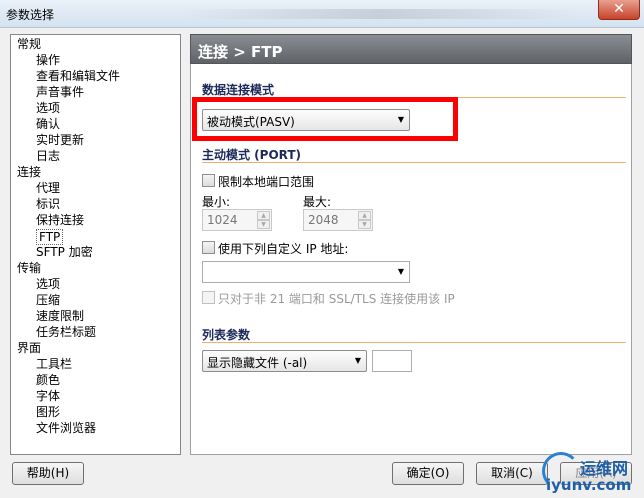 This screenshot has width=644, height=498. Describe the element at coordinates (29, 44) in the screenshot. I see `tree-category: 常规` at that location.